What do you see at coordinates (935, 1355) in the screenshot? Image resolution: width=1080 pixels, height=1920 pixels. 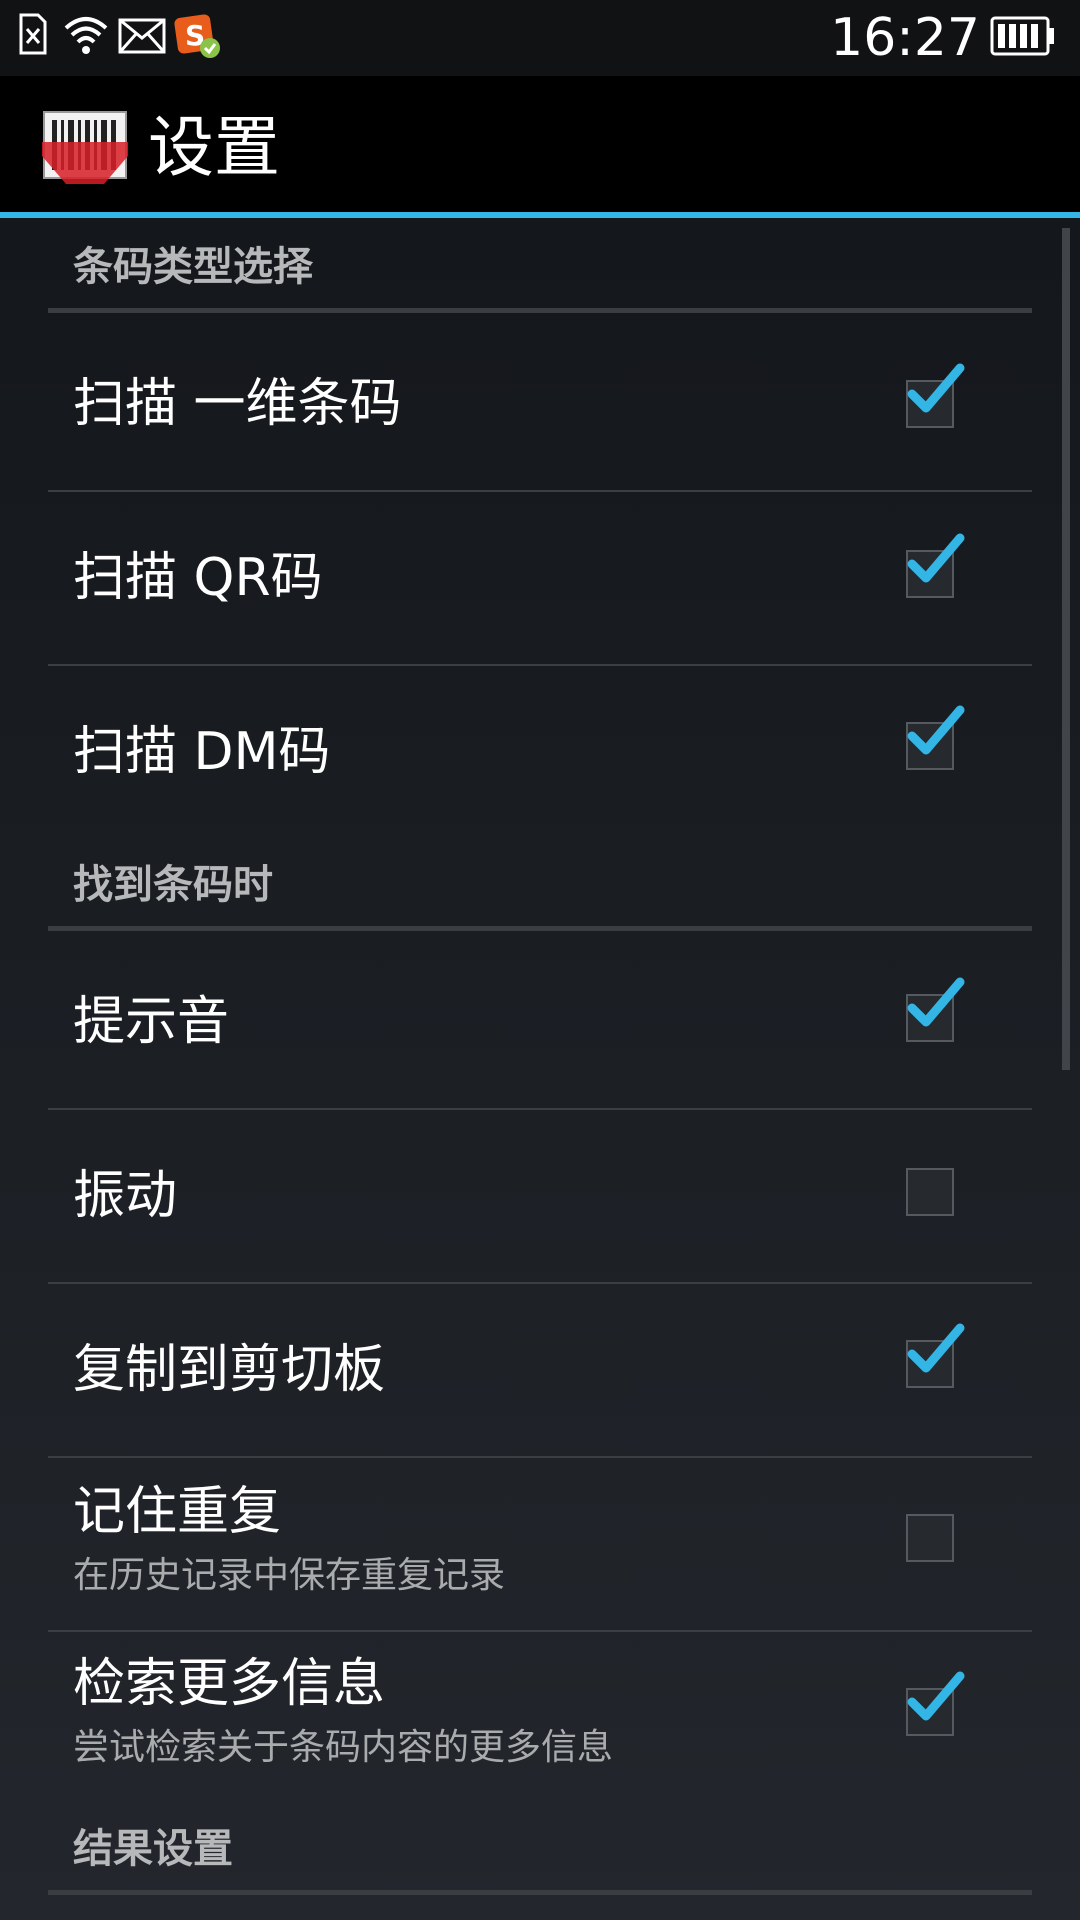 I see `checkbox-copy-clipboard` at bounding box center [935, 1355].